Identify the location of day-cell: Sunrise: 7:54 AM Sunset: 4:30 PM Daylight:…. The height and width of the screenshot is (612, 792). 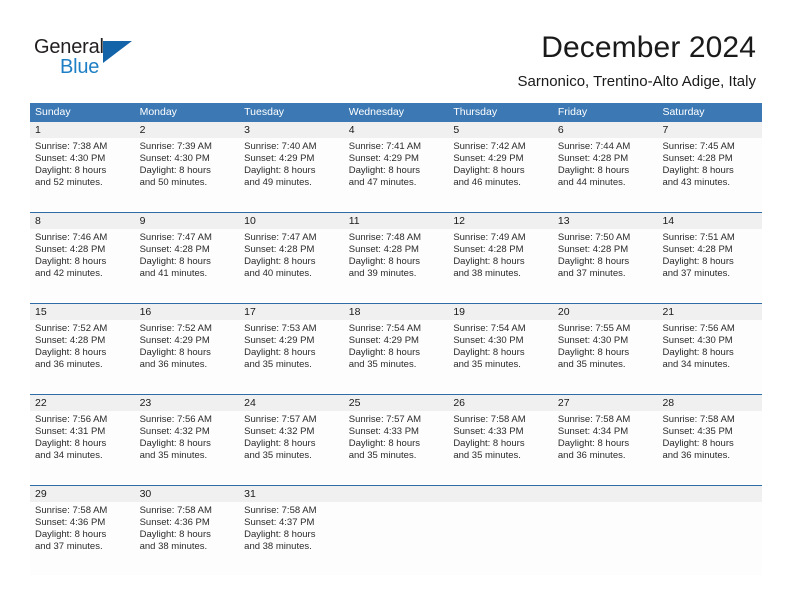
(500, 356).